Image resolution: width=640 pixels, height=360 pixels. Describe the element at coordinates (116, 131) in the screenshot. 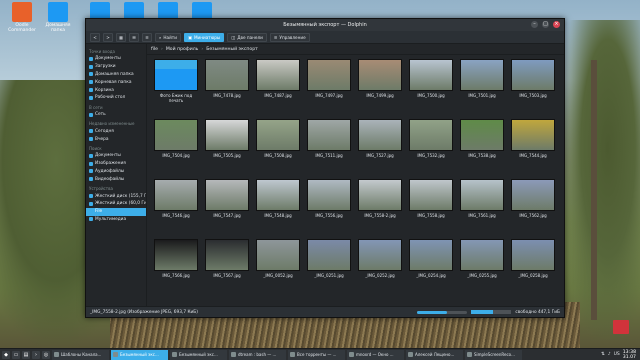

I see `sidebar-item: Сегодня` at that location.